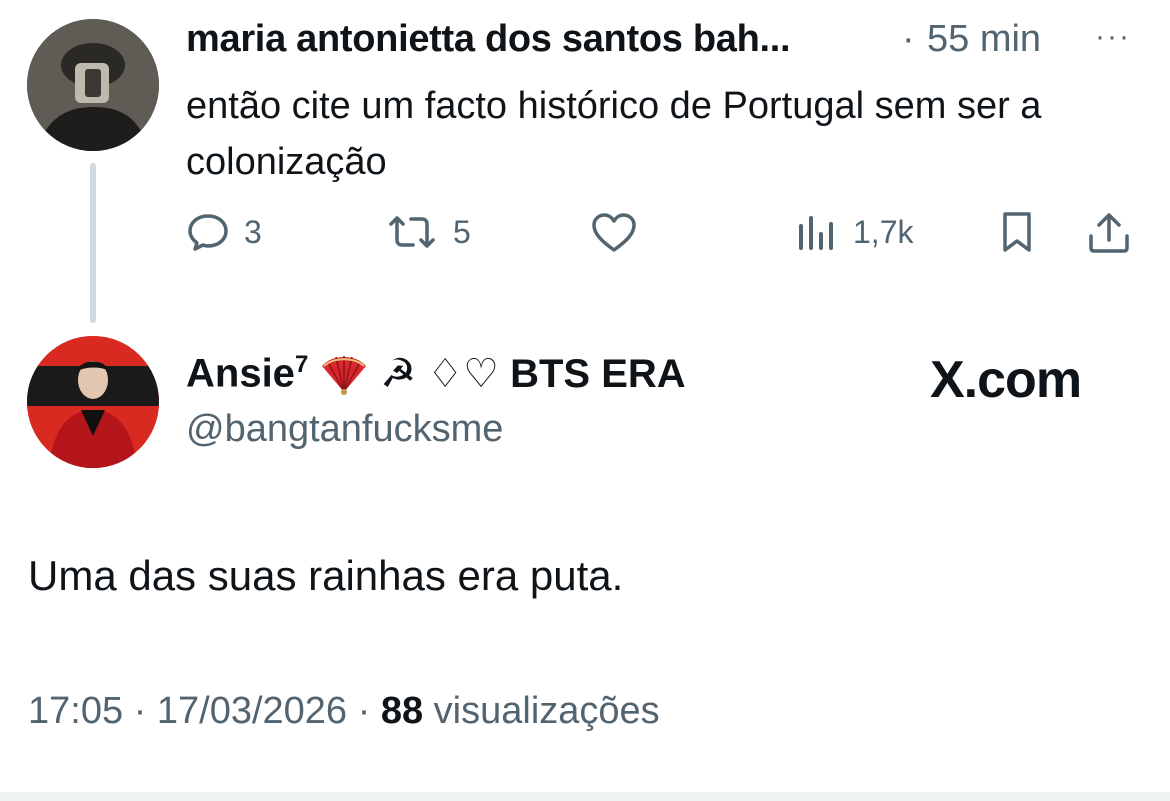  Describe the element at coordinates (533, 374) in the screenshot. I see `author-name-suffix: ☭ ♢♡ BTS ERA` at that location.